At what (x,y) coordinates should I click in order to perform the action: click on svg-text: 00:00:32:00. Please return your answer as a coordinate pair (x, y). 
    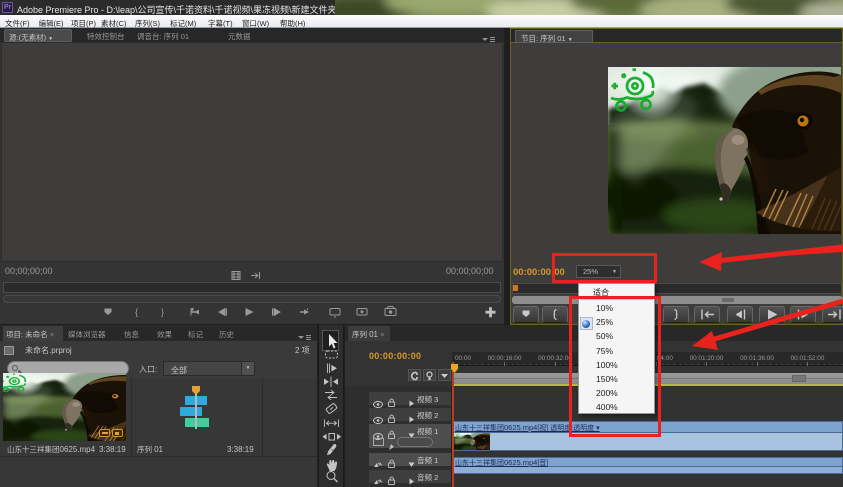
    Looking at the image, I should click on (555, 358).